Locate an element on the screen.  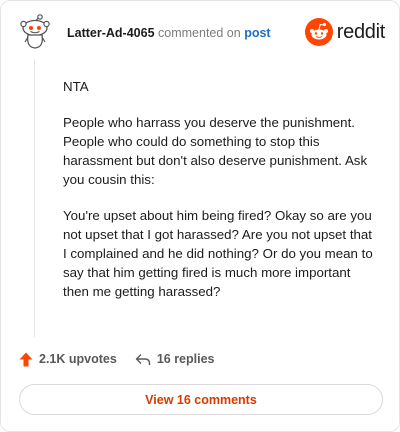
comment-actions: 2.1K upvotes 16 replies is located at coordinates (117, 359).